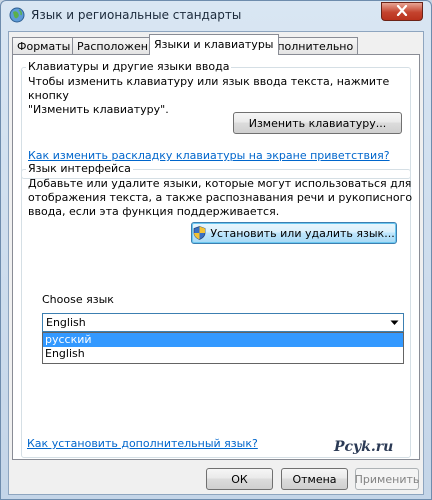 Image resolution: width=432 pixels, height=500 pixels. Describe the element at coordinates (364, 447) in the screenshot. I see `site-watermark: Pcyk.ru` at that location.